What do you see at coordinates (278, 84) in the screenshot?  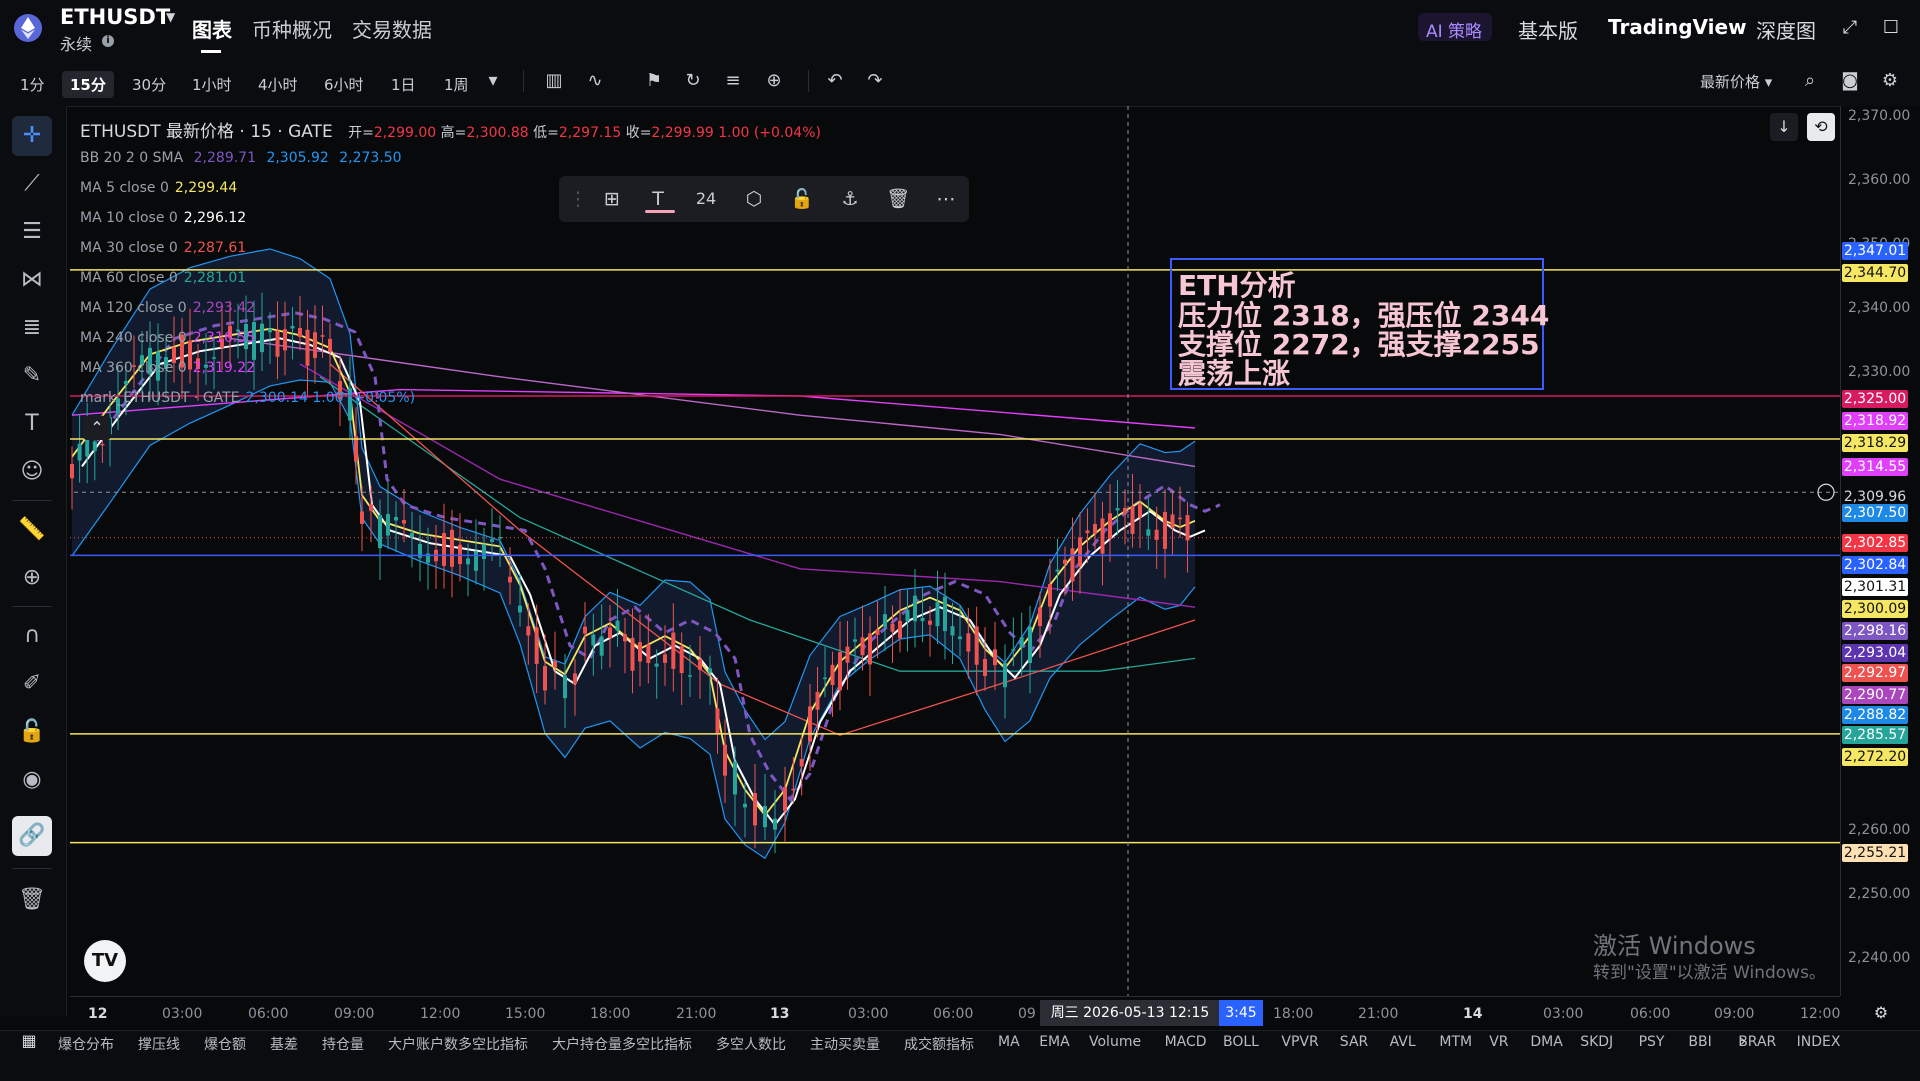 I see `interval-4h: 4小时` at bounding box center [278, 84].